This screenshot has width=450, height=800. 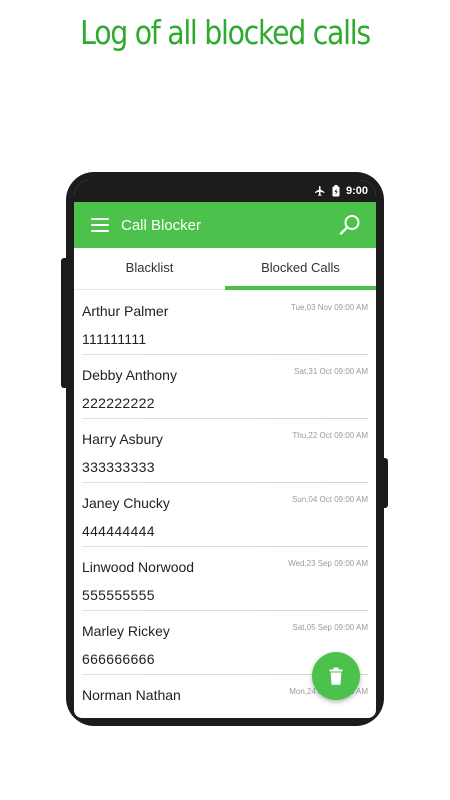 I want to click on battery-icon, so click(x=336, y=191).